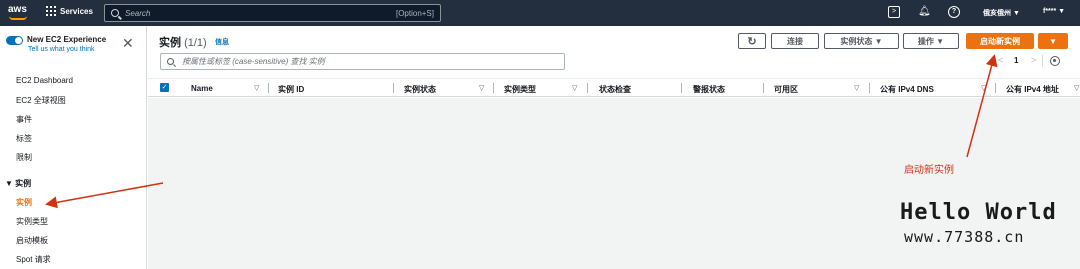 This screenshot has height=269, width=1080. Describe the element at coordinates (164, 87) in the screenshot. I see `select-all-checkbox: ✓` at that location.